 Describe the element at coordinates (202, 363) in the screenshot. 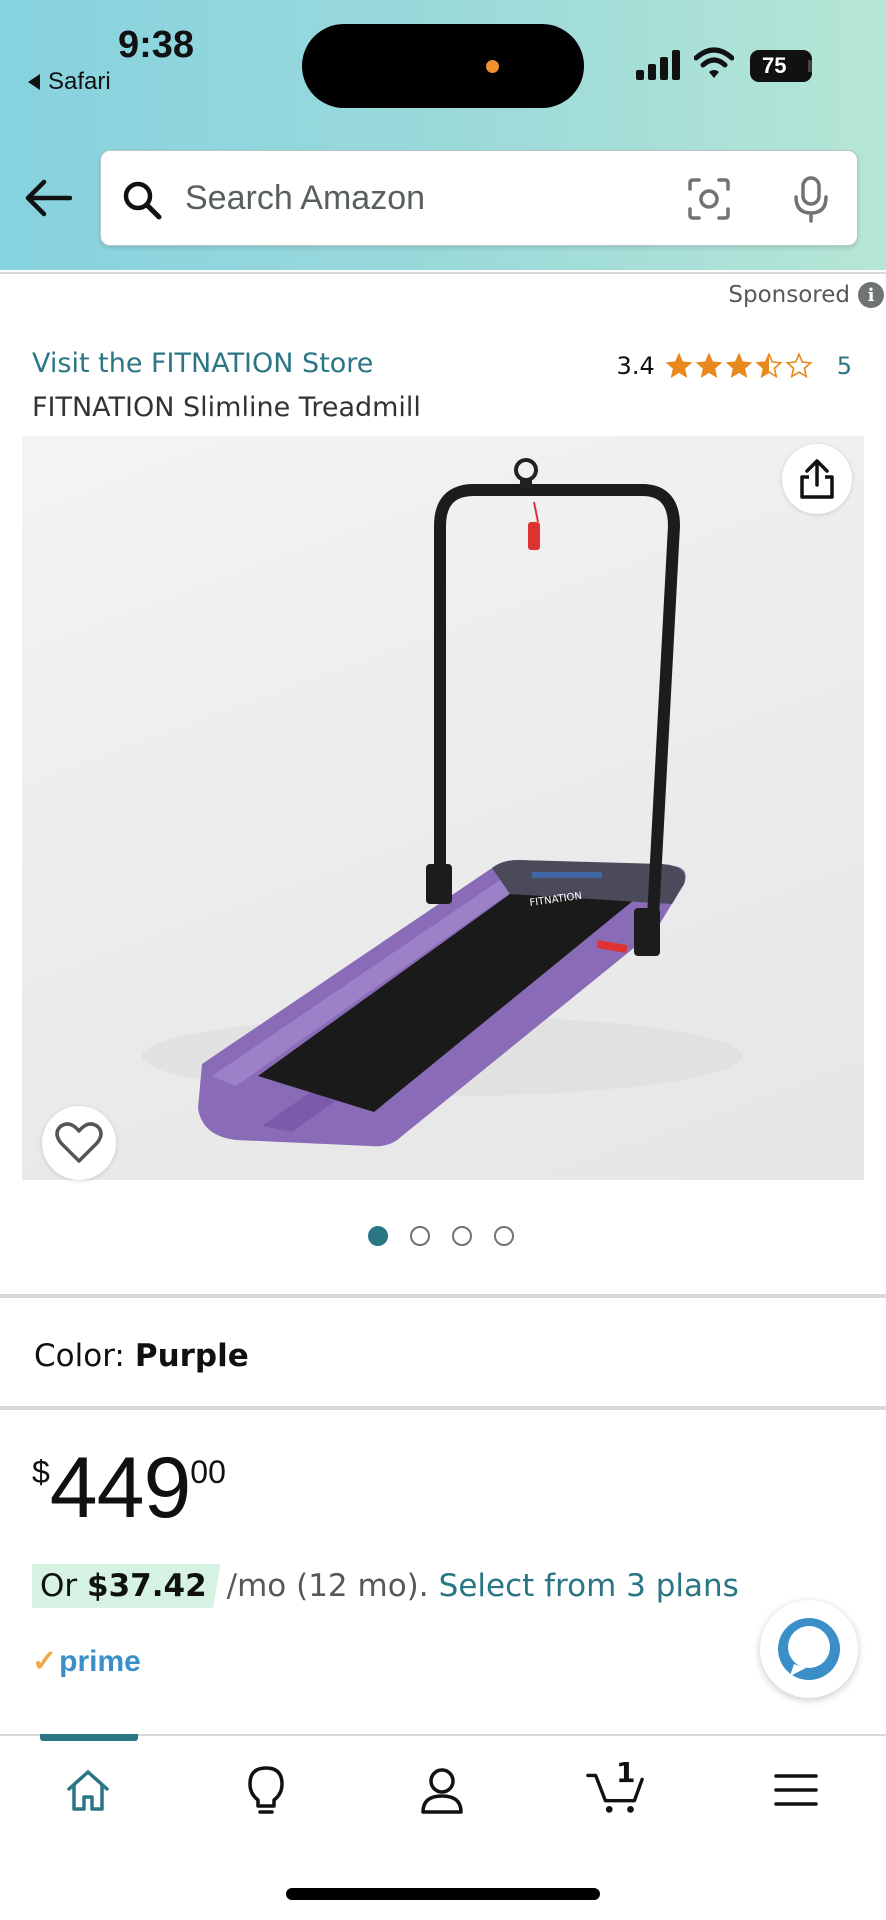

I see `store-link: Visit the FITNATION Store` at that location.